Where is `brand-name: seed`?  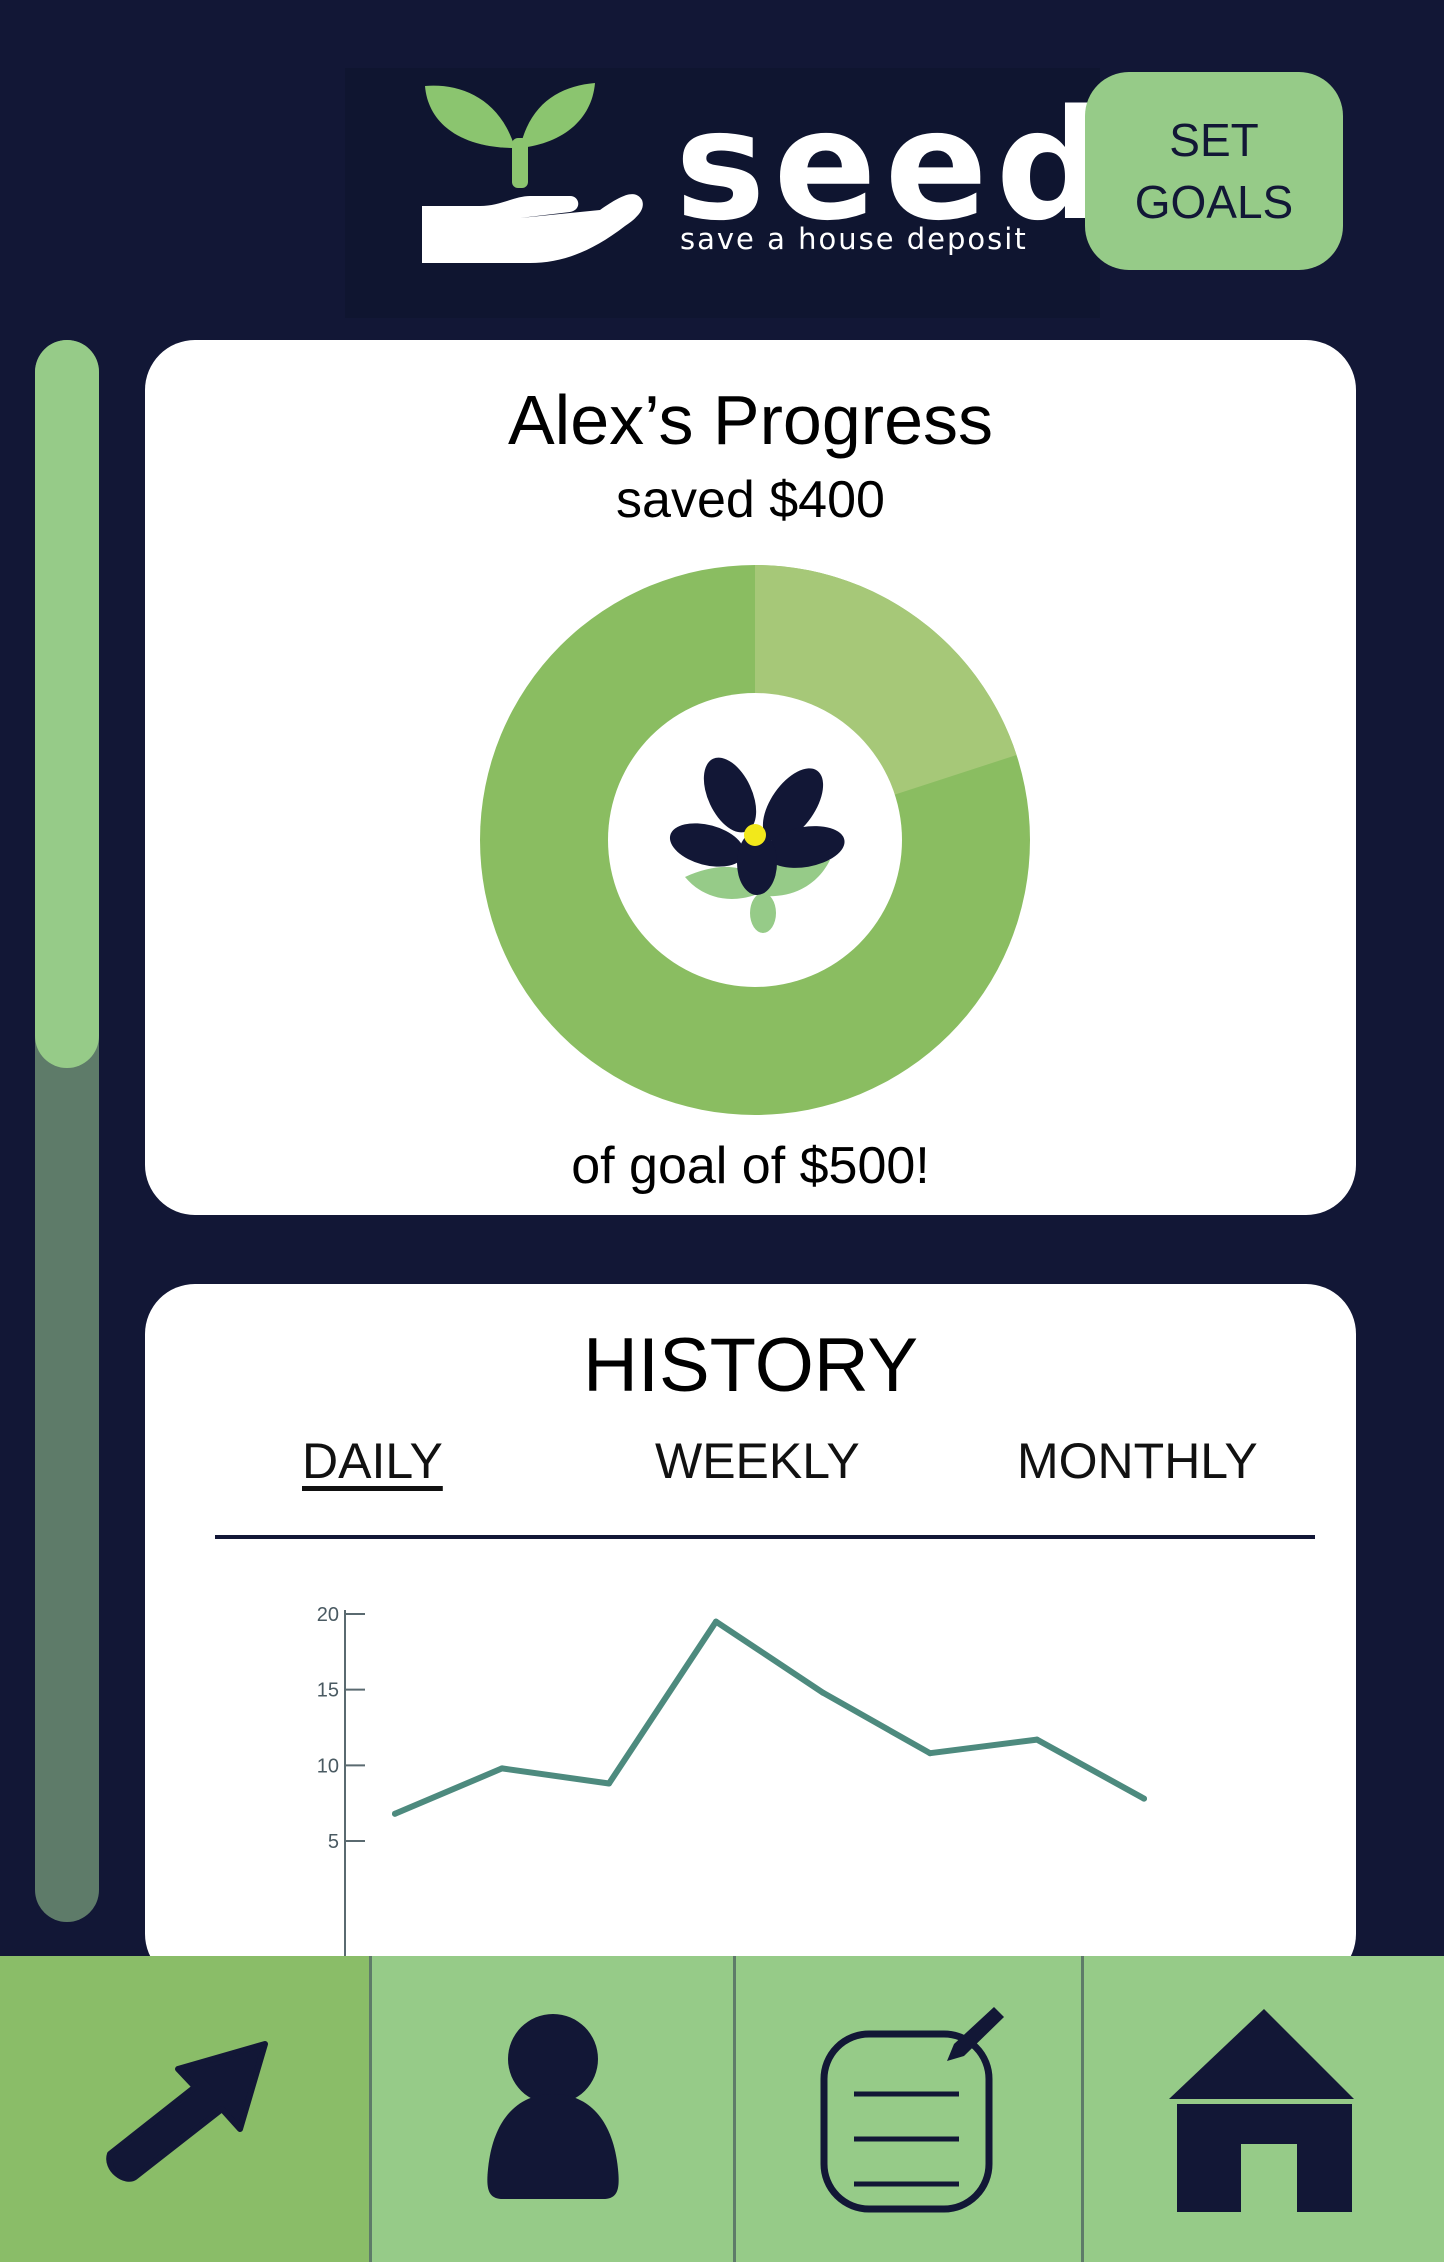
brand-name: seed is located at coordinates (894, 165).